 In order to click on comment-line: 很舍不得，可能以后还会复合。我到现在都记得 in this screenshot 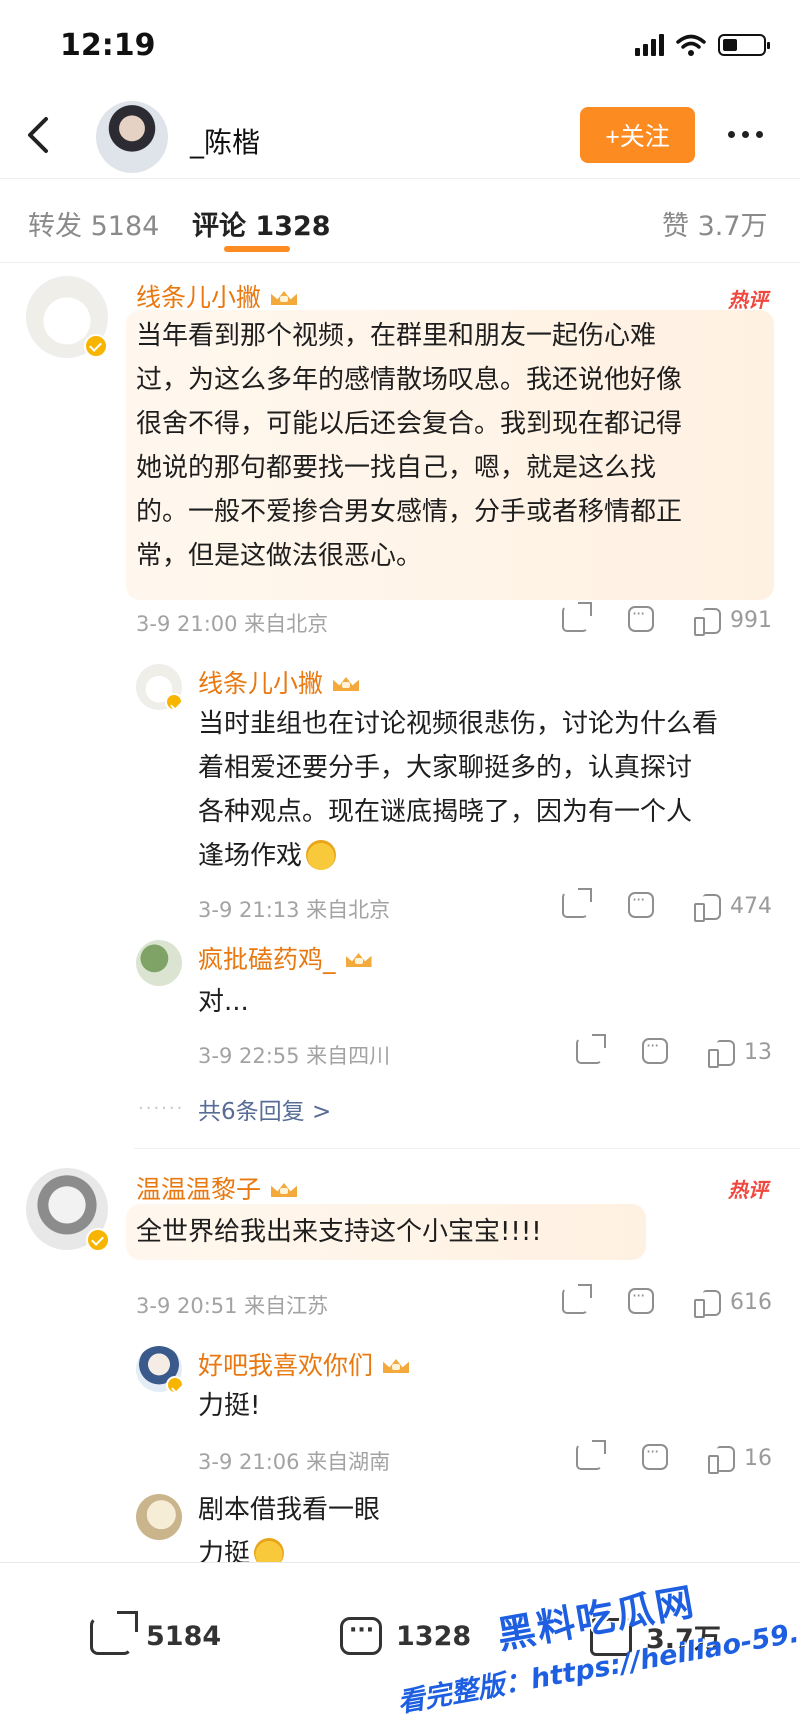, I will do `click(409, 424)`.